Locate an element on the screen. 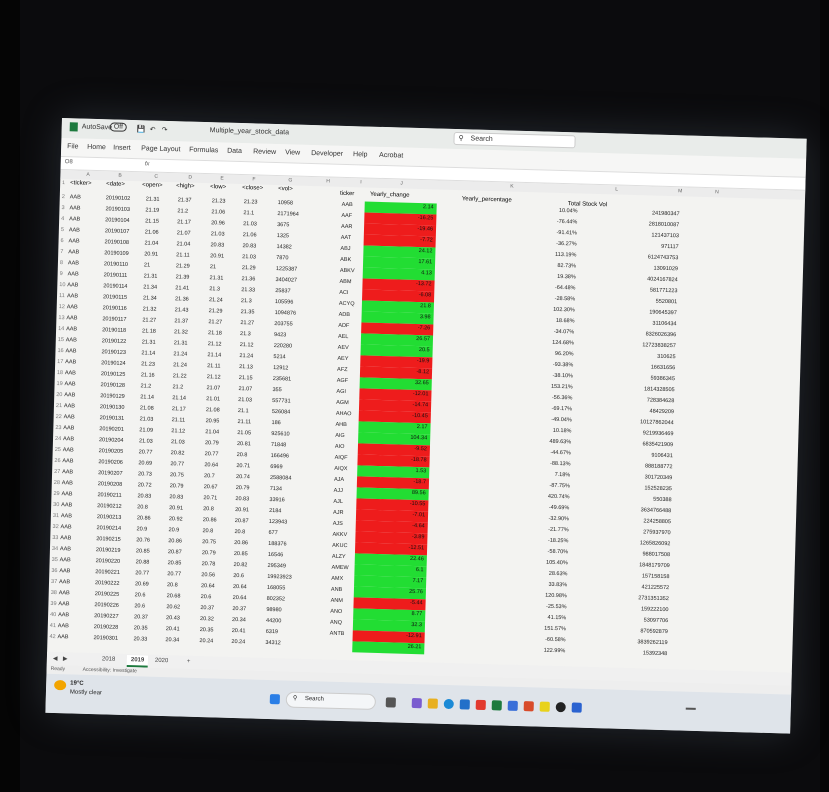 The height and width of the screenshot is (792, 829). cell-summary-ticker: AIQX is located at coordinates (340, 469).